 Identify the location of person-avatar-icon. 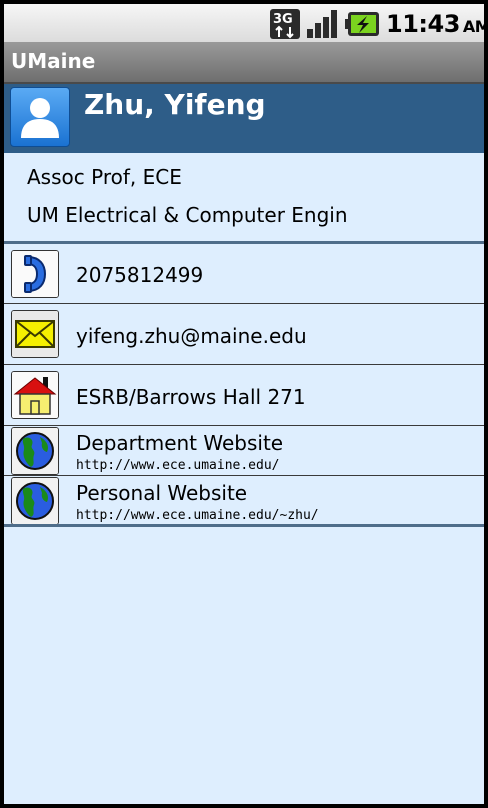
(40, 117).